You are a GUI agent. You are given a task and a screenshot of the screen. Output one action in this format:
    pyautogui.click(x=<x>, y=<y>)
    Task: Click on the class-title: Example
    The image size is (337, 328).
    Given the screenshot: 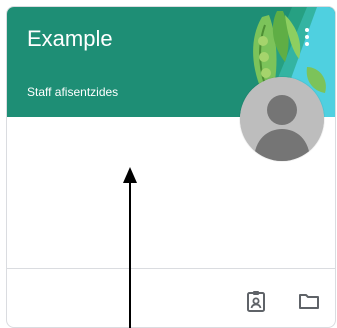 What is the action you would take?
    pyautogui.click(x=70, y=39)
    